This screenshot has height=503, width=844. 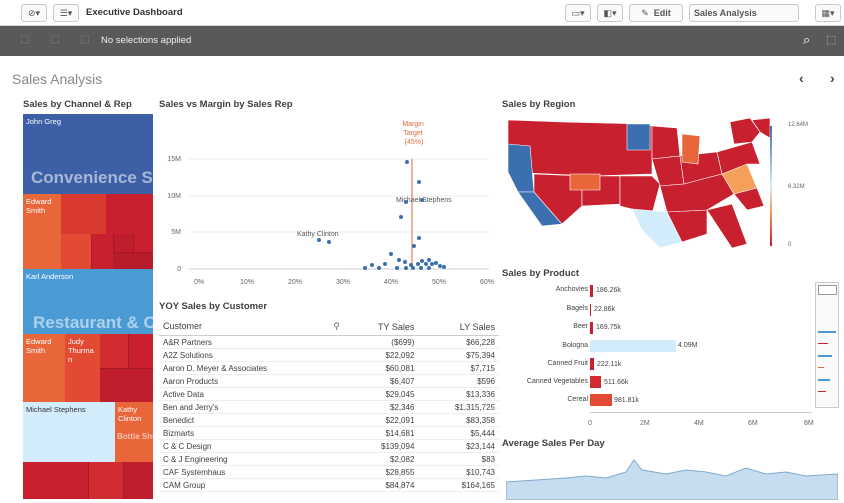 I want to click on product-label: Canned Vegetables, so click(x=557, y=381).